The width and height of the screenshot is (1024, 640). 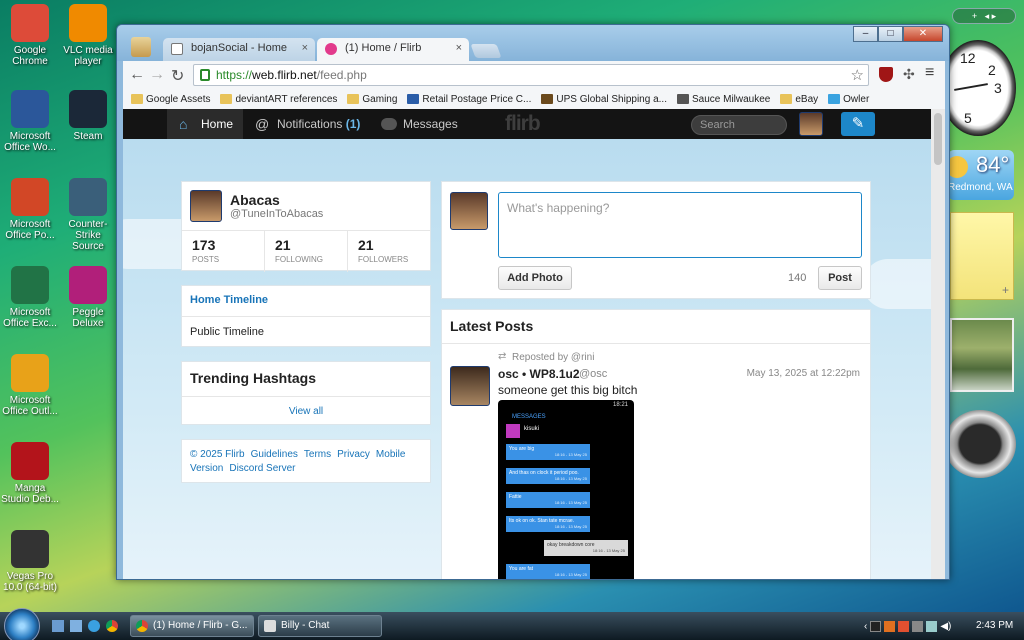 What do you see at coordinates (85, 626) in the screenshot?
I see `quick-launch` at bounding box center [85, 626].